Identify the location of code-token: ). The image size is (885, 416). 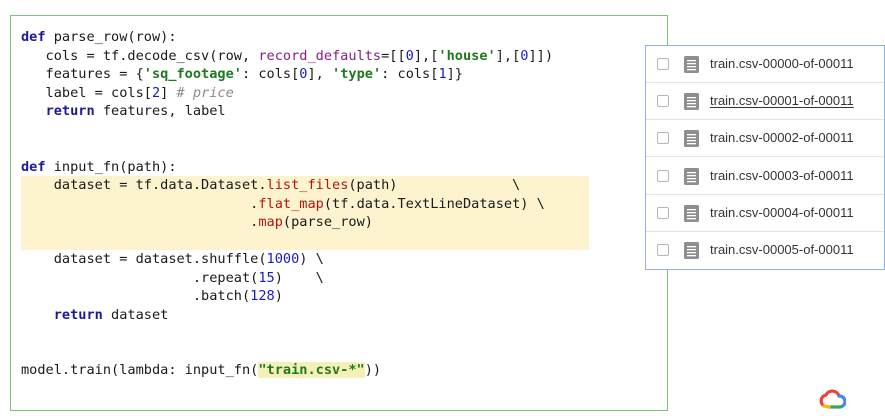
(278, 296).